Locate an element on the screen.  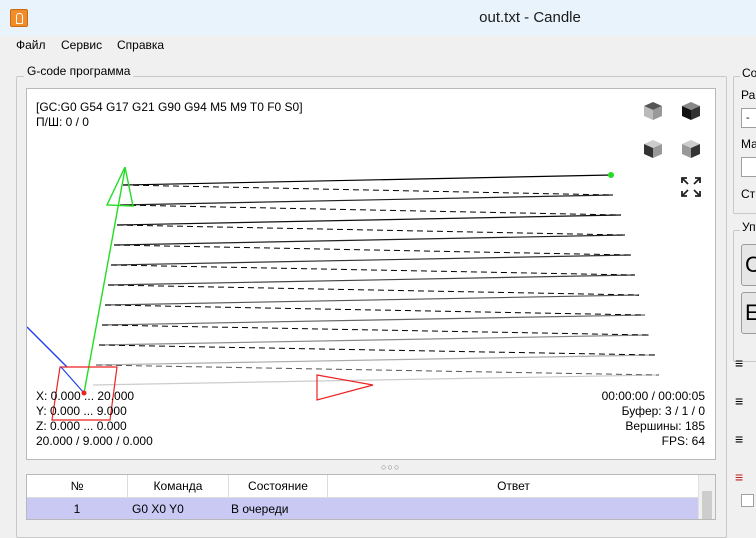
table-scrollbar is located at coordinates (706, 497).